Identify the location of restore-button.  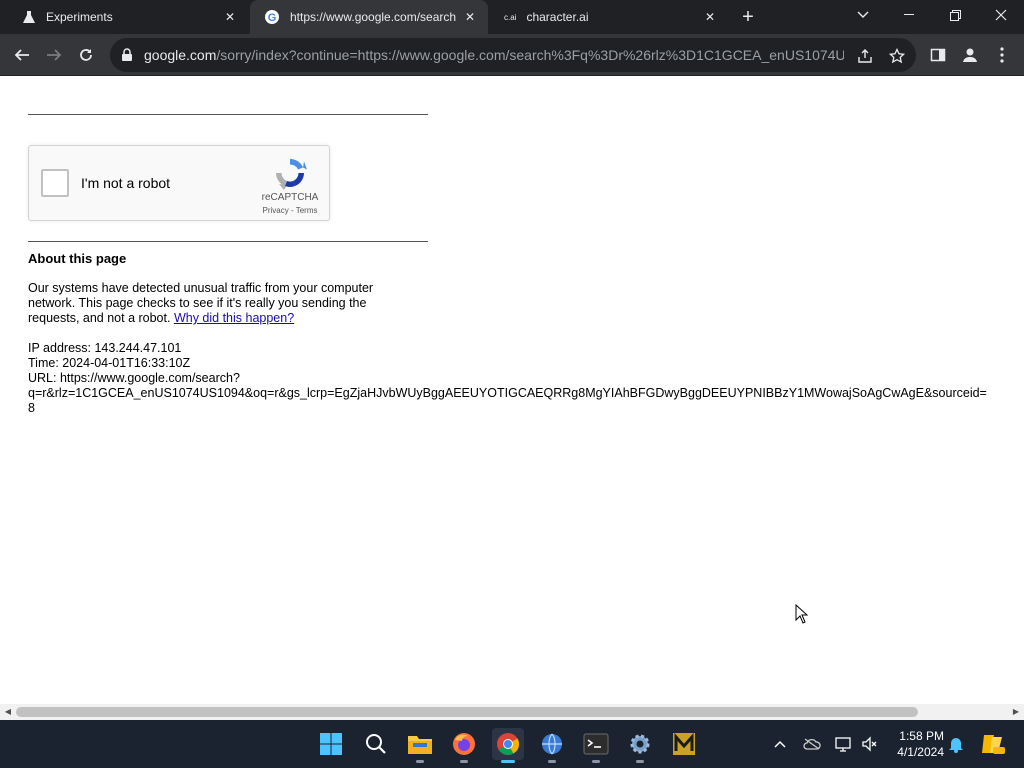
(955, 15).